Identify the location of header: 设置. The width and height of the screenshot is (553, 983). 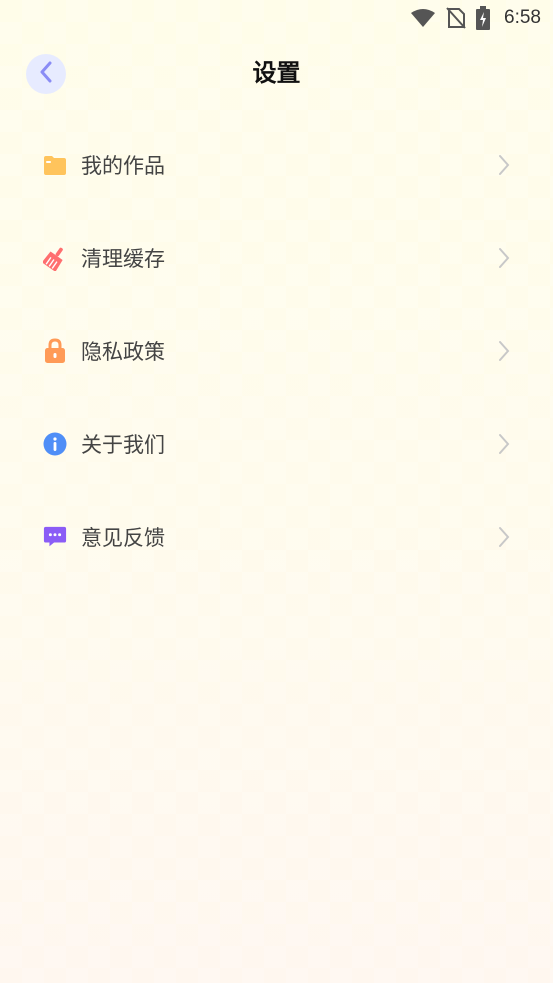
(276, 73).